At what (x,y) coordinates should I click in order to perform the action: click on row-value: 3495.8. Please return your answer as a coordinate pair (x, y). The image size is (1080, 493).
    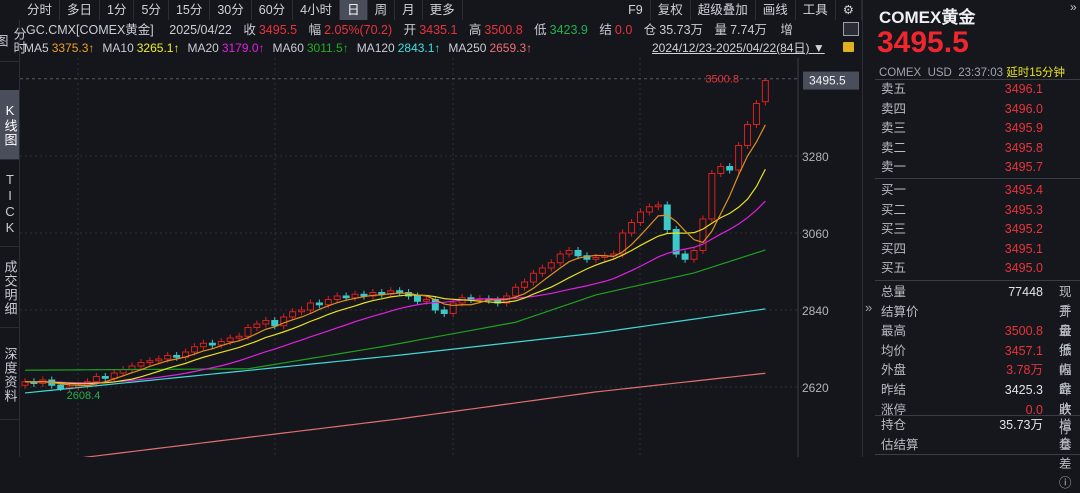
    Looking at the image, I should click on (1023, 147).